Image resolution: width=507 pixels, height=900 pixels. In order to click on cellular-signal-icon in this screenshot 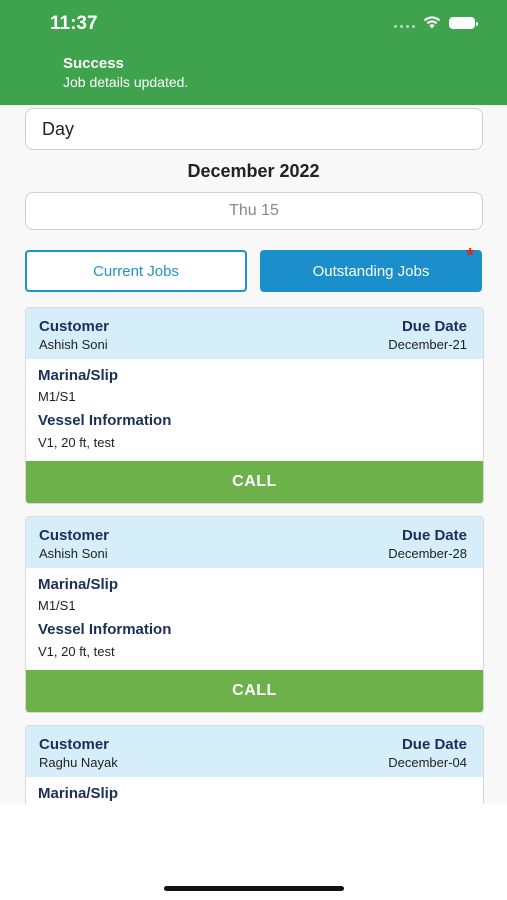, I will do `click(404, 23)`.